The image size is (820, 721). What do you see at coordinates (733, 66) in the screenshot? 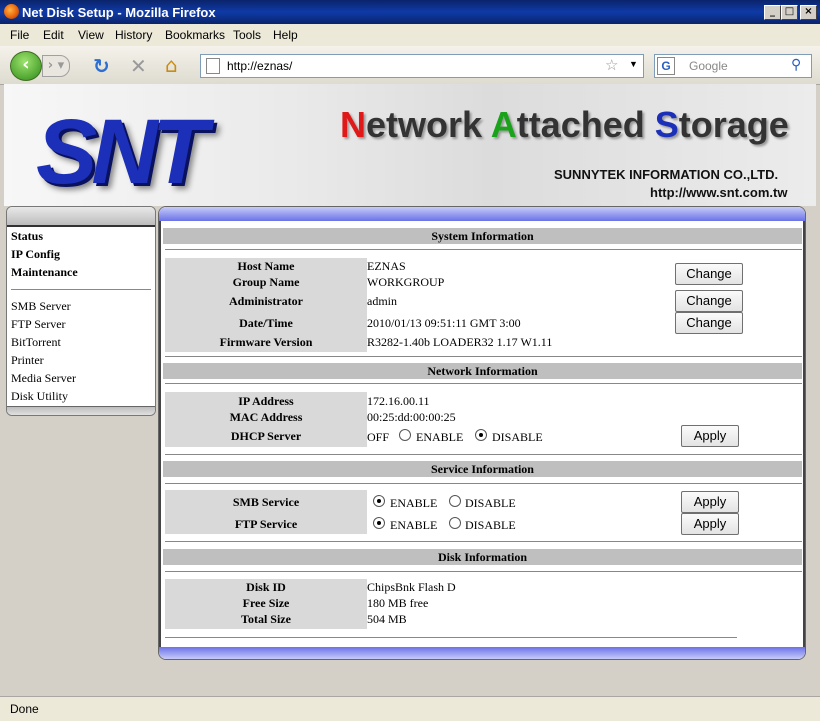
I see `search-box: G Google ⚲` at bounding box center [733, 66].